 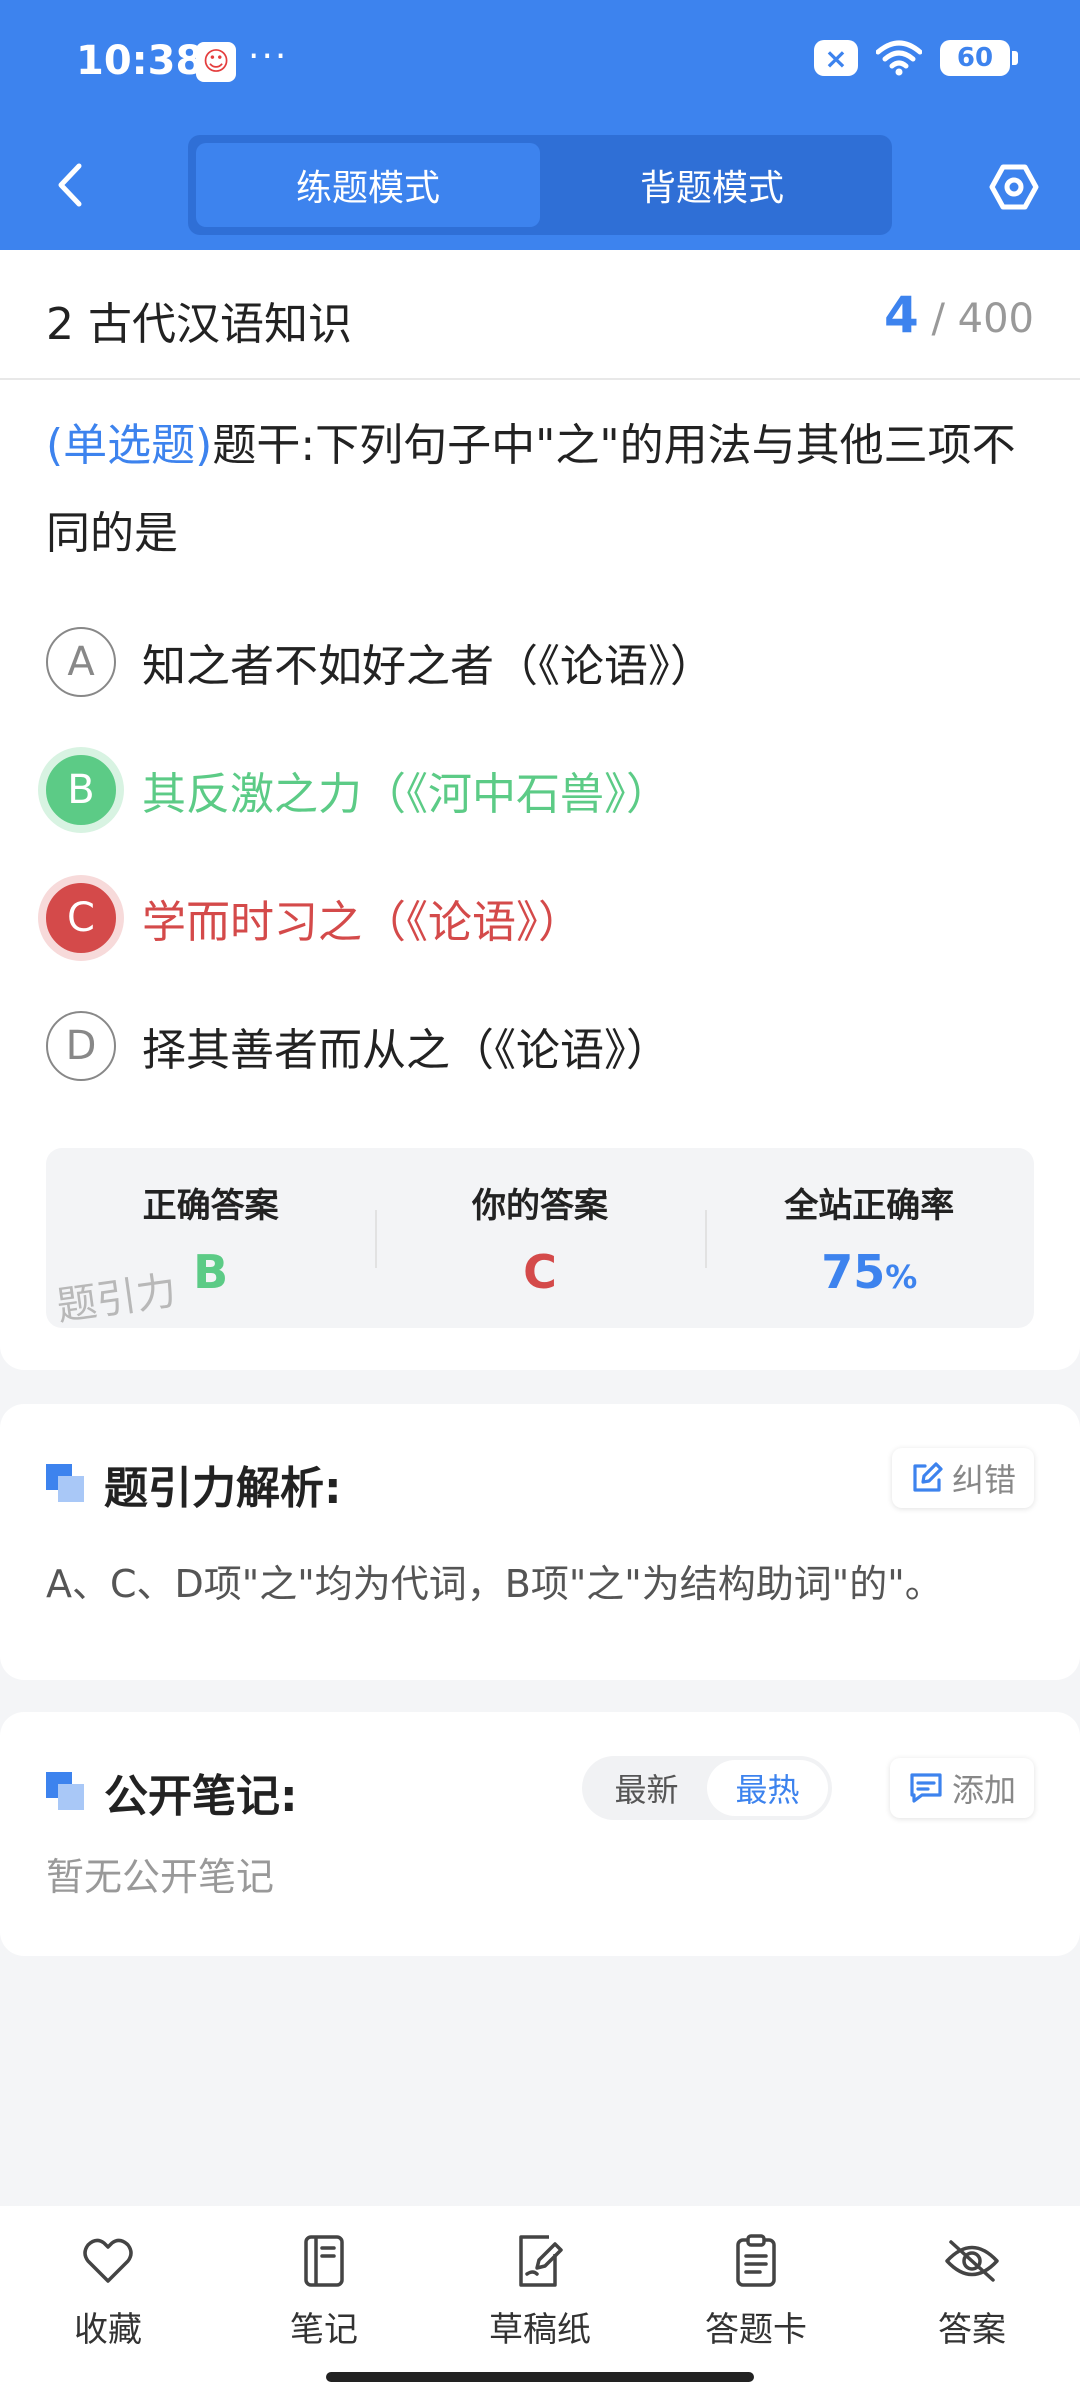 I want to click on add-note-button: 添加, so click(x=961, y=1788).